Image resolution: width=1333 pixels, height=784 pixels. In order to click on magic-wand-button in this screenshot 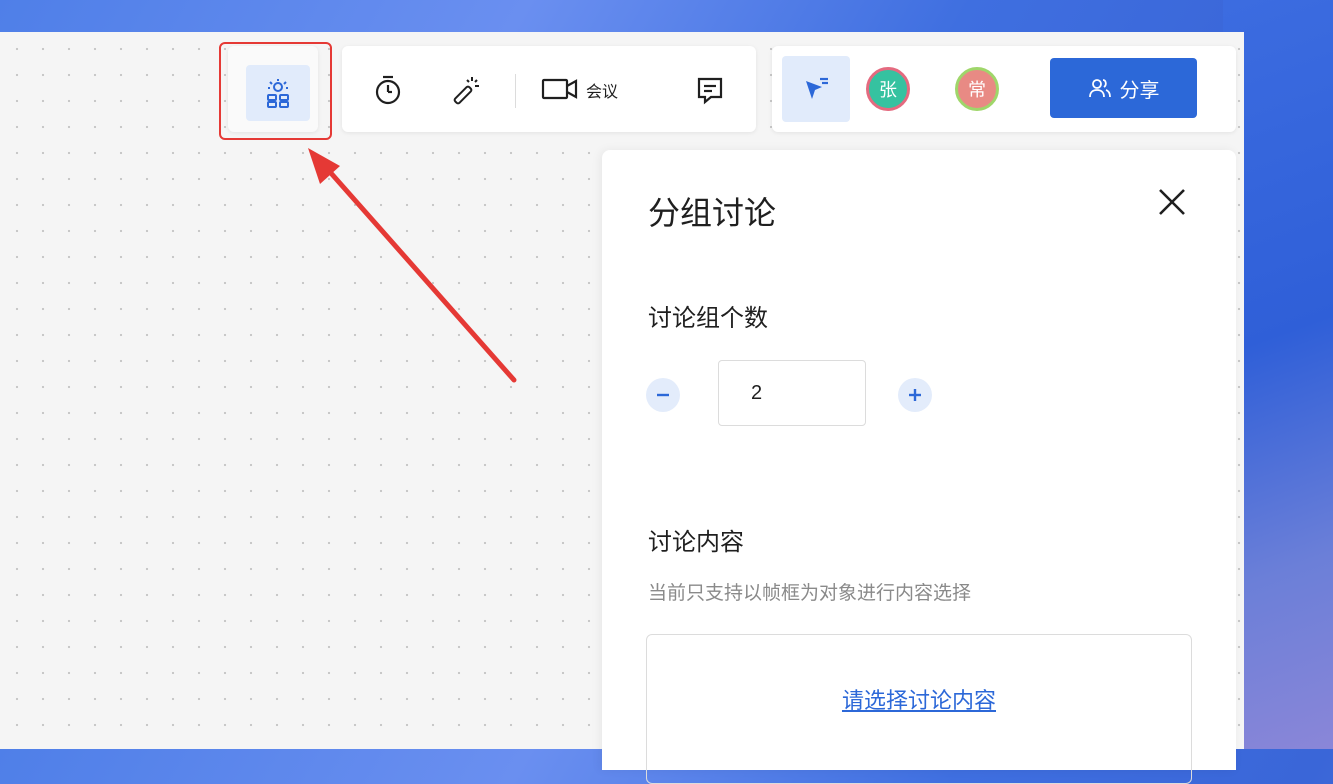, I will do `click(466, 90)`.